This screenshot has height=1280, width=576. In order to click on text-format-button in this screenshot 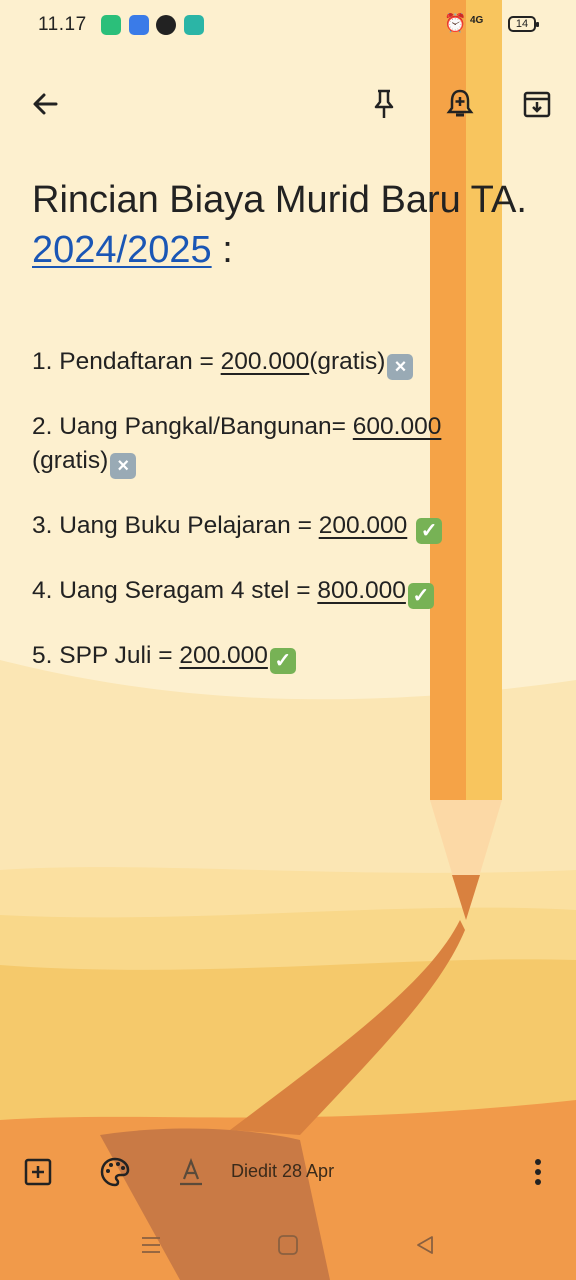, I will do `click(191, 1172)`.